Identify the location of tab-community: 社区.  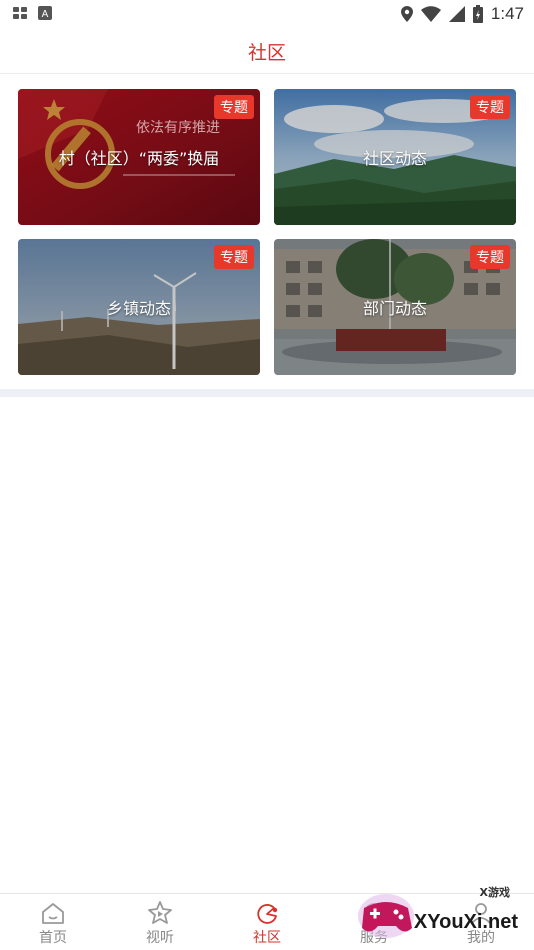
(267, 923).